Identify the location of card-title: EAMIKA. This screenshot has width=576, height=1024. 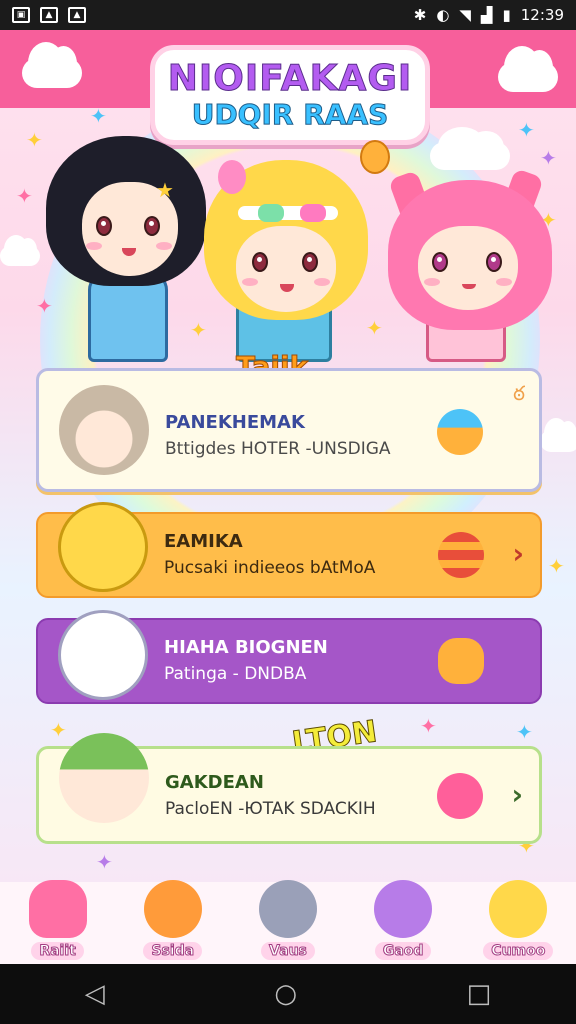
(203, 541).